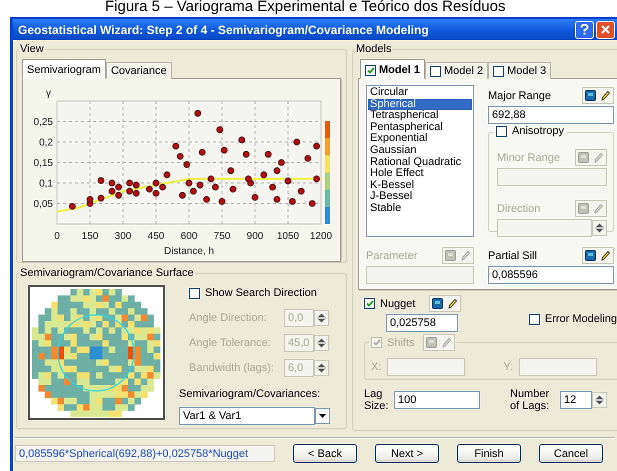 The width and height of the screenshot is (617, 471). I want to click on field-label: Semivariogram/Covariances:, so click(250, 394).